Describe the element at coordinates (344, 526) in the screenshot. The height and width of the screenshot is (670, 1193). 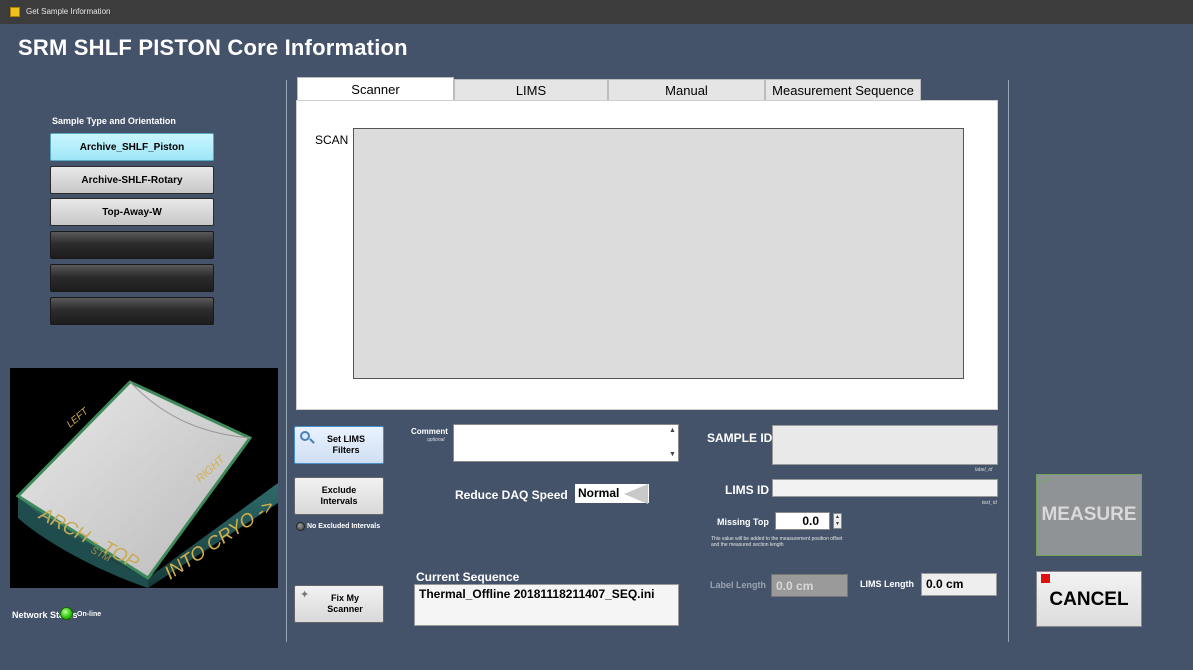
I see `excluded-intervals-status: No Excluded Intervals` at that location.